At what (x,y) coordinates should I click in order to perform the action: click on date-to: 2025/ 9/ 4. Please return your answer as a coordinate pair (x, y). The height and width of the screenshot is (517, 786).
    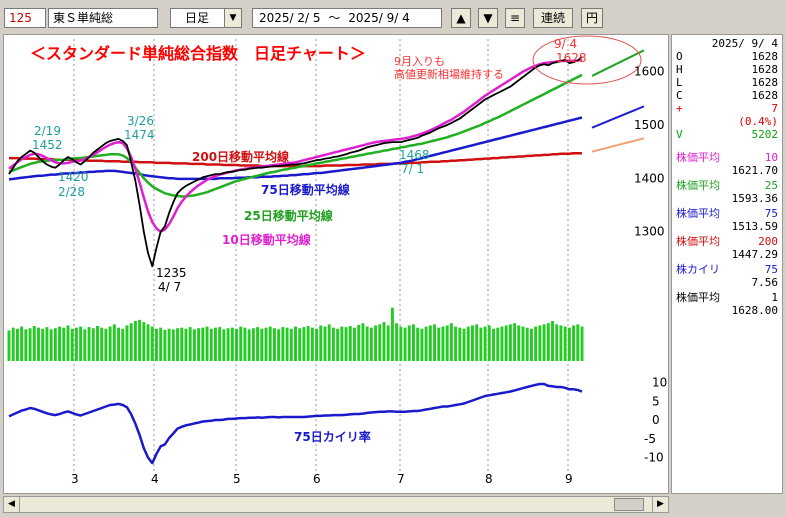
    Looking at the image, I should click on (379, 18).